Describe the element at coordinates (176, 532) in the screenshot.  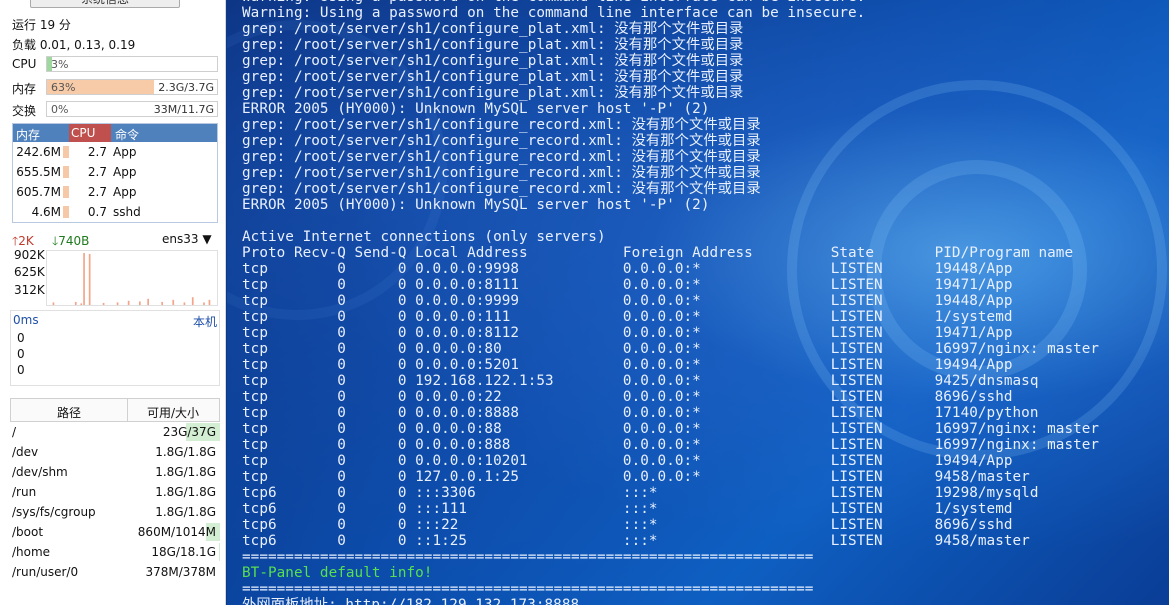
I see `disk-size: 860M/1014M` at that location.